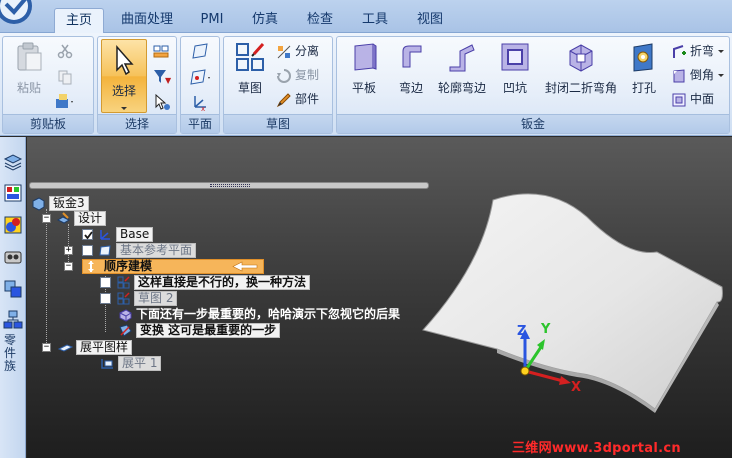  I want to click on tree-item-reference-planes: 基本参考平面, so click(147, 250).